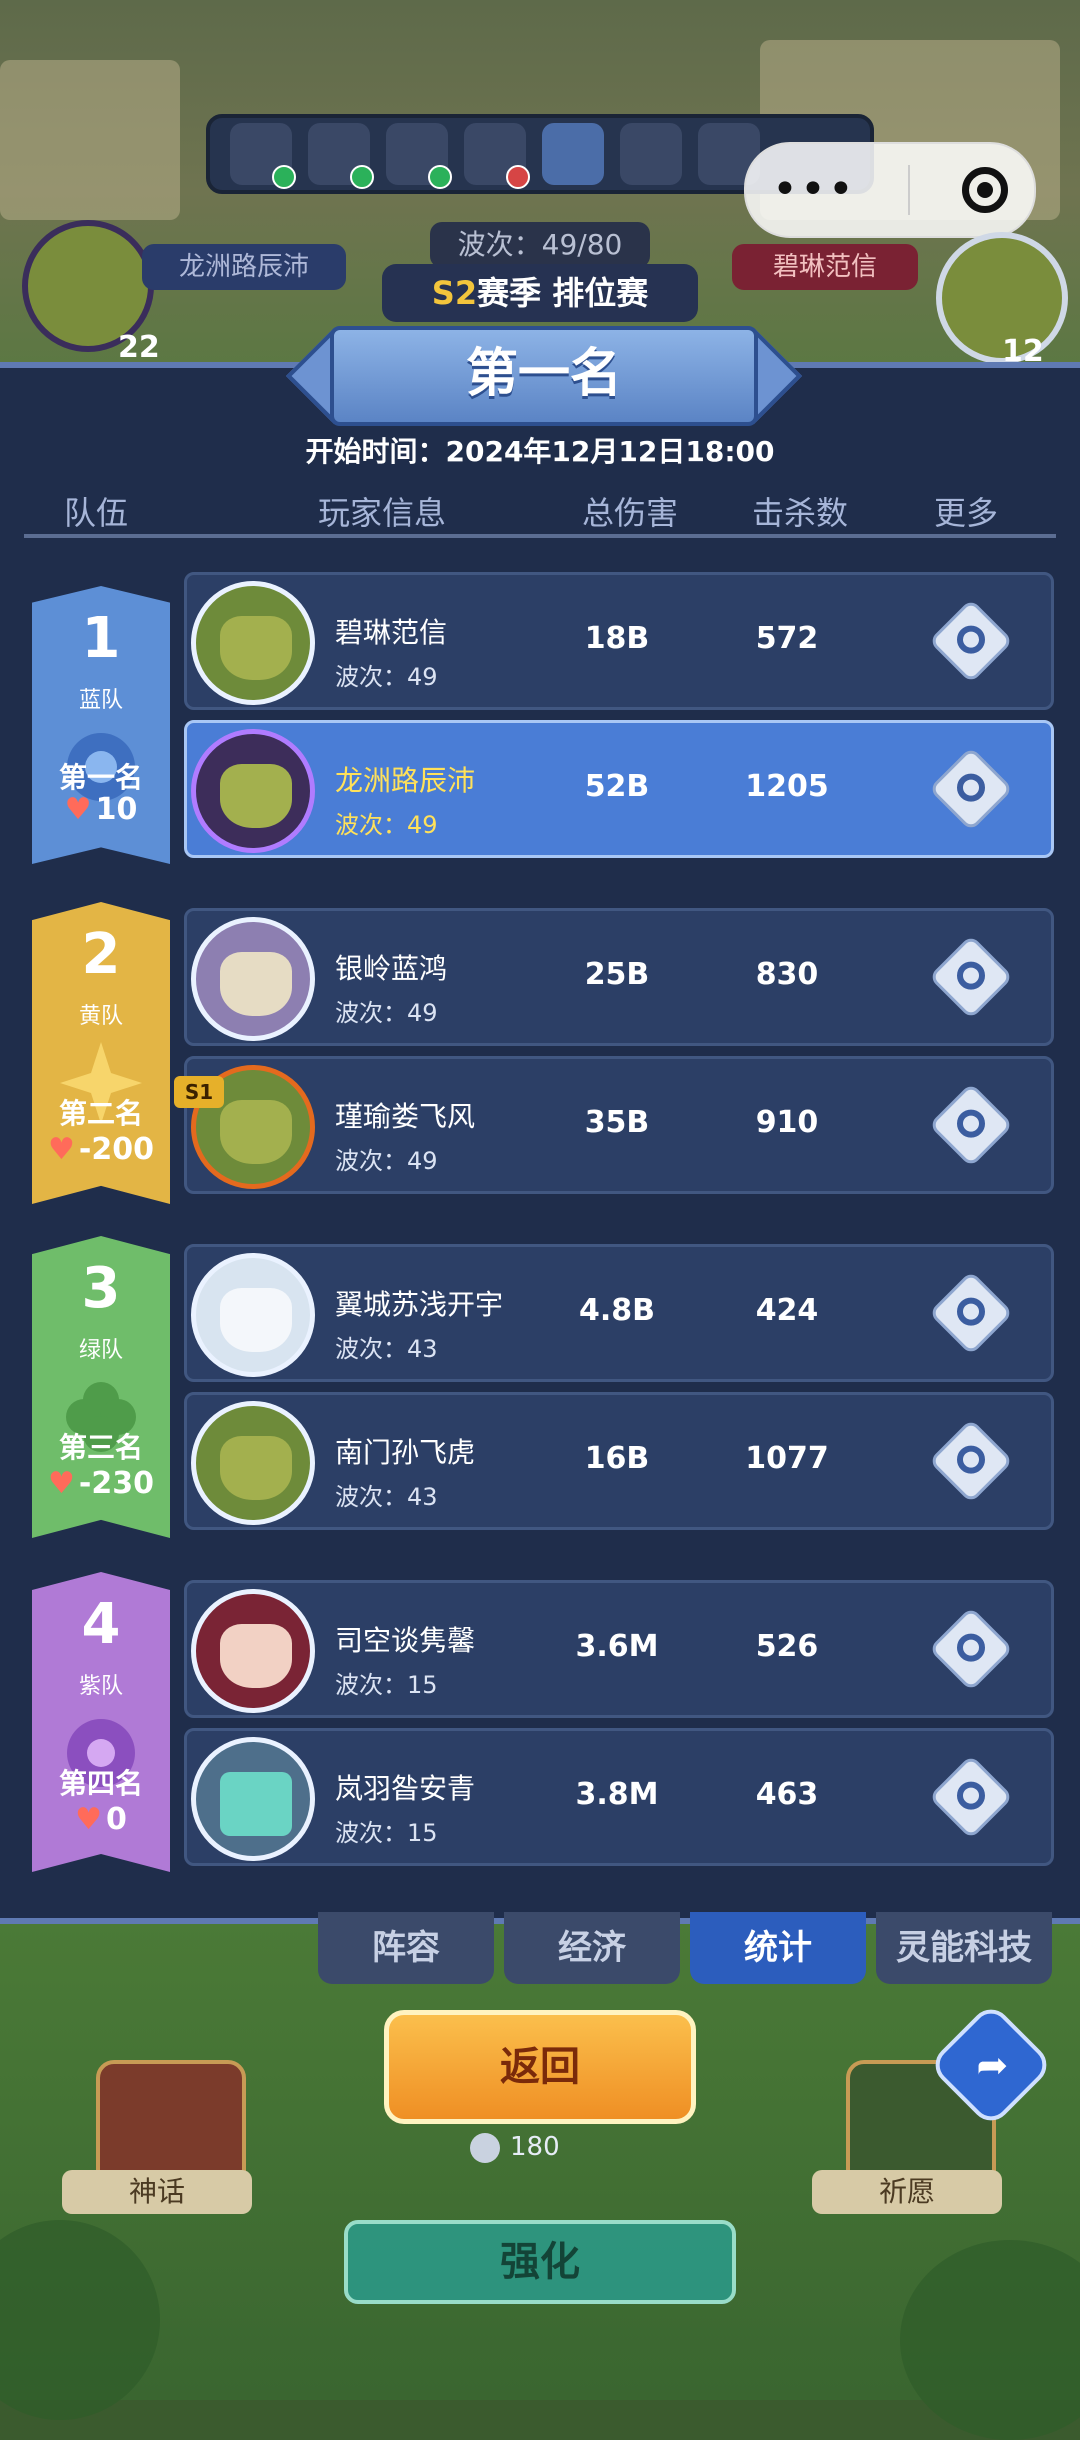  I want to click on more-menu-icon: •••, so click(814, 190).